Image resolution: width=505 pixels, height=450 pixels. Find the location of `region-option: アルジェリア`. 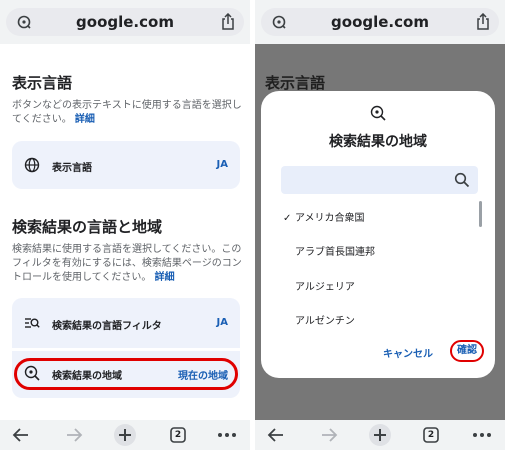

region-option: アルジェリア is located at coordinates (319, 285).